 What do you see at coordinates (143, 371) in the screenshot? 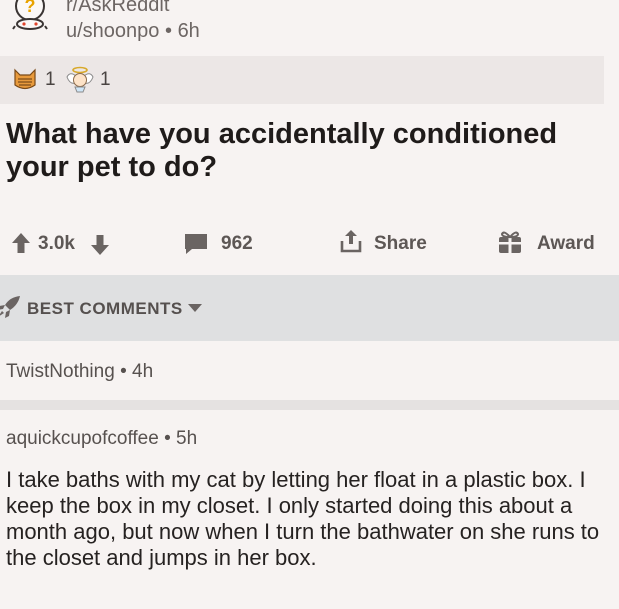
I see `comment-age: 4h` at bounding box center [143, 371].